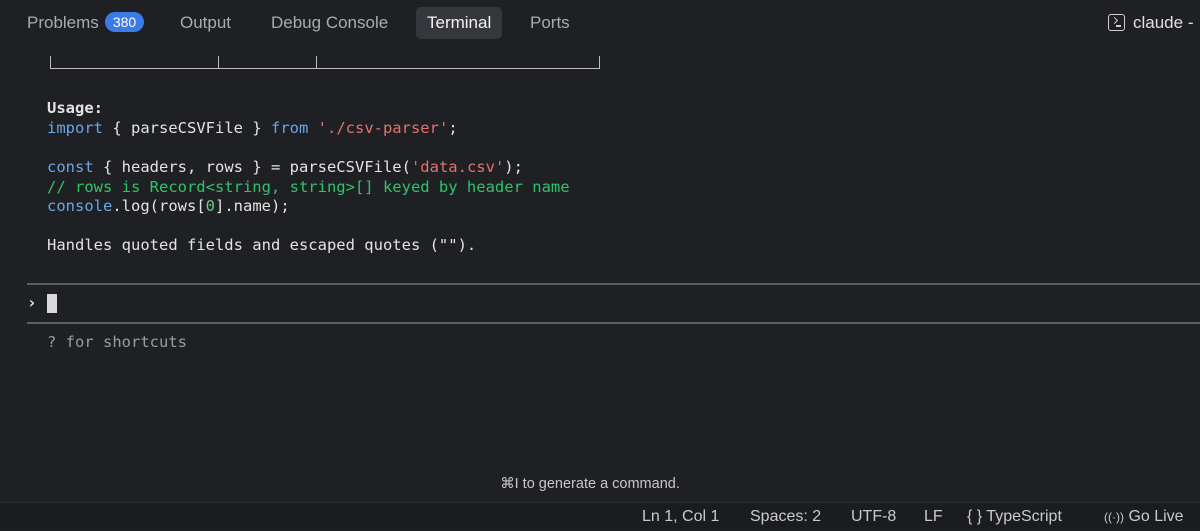  Describe the element at coordinates (117, 342) in the screenshot. I see `shortcuts-hint: ? for shortcuts` at that location.